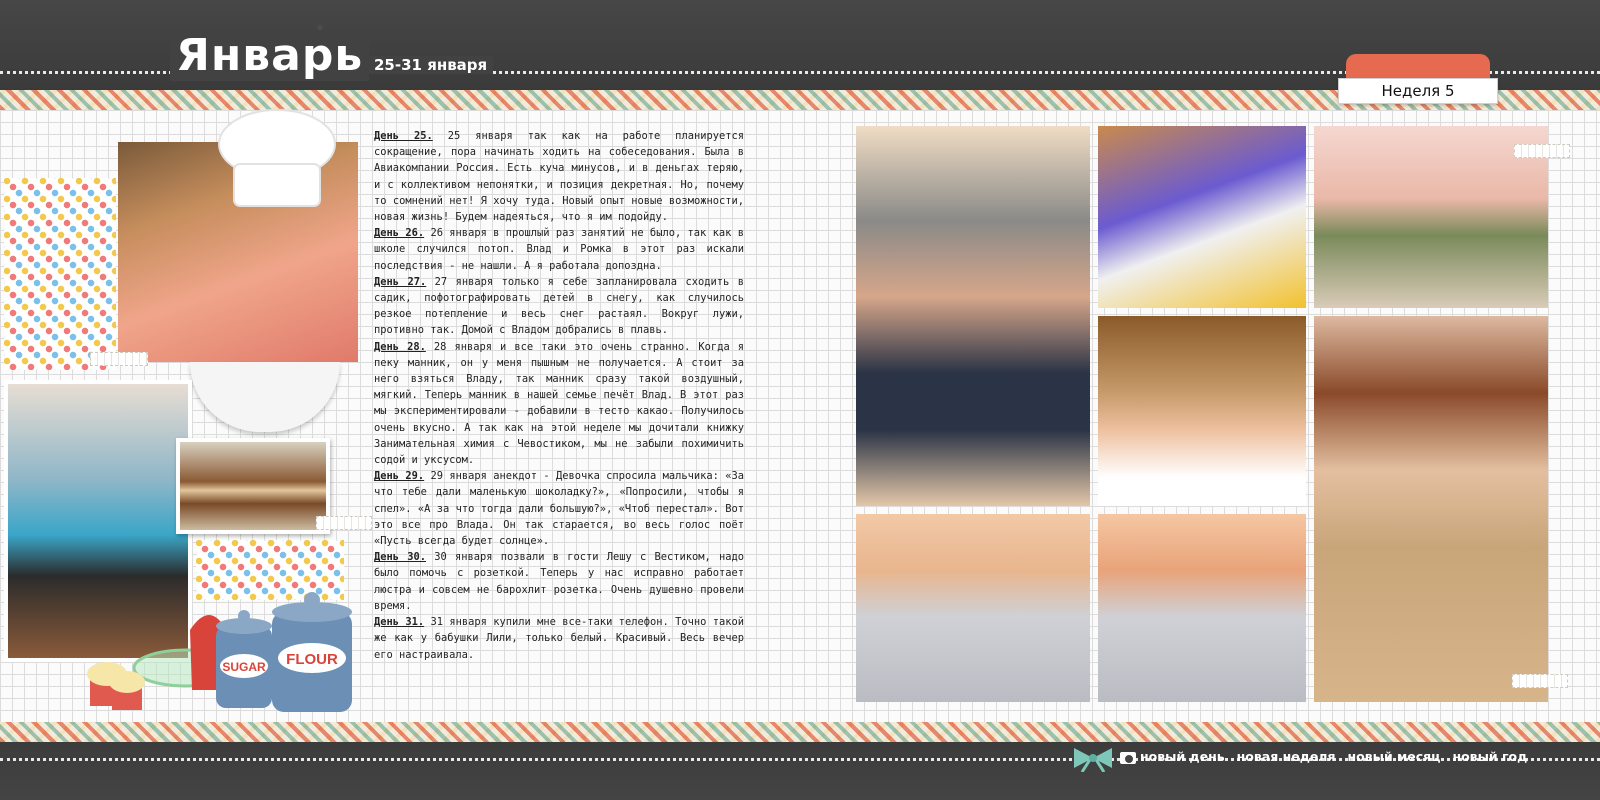 The image size is (1600, 800). What do you see at coordinates (244, 667) in the screenshot?
I see `sugar-label: SUGAR` at bounding box center [244, 667].